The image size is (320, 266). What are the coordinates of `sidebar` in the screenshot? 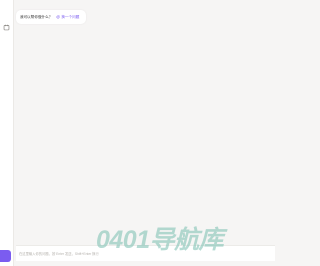 It's located at (7, 133).